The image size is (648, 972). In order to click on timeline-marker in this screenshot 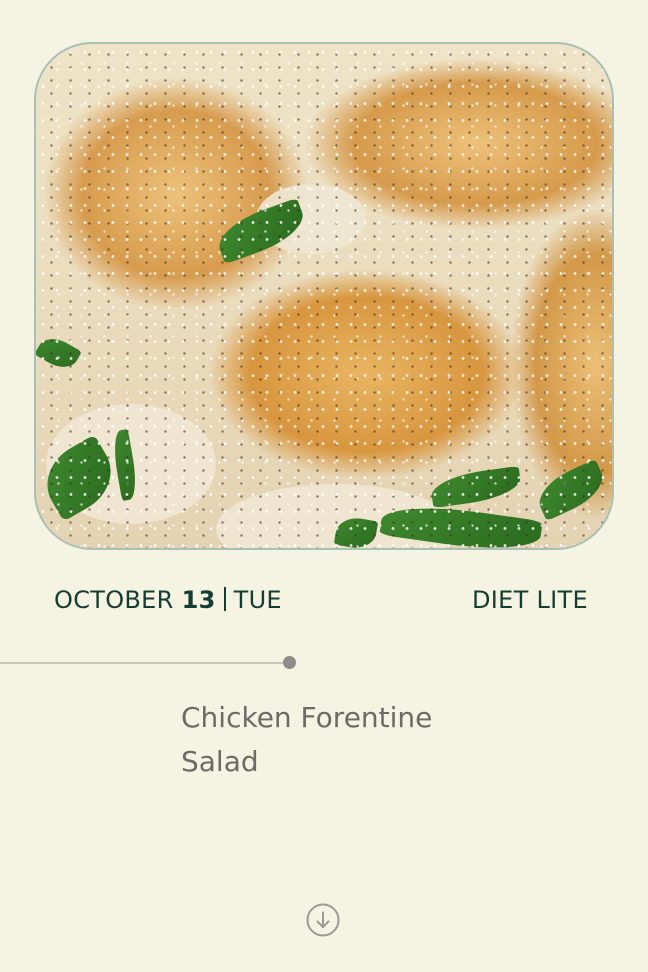, I will do `click(289, 662)`.